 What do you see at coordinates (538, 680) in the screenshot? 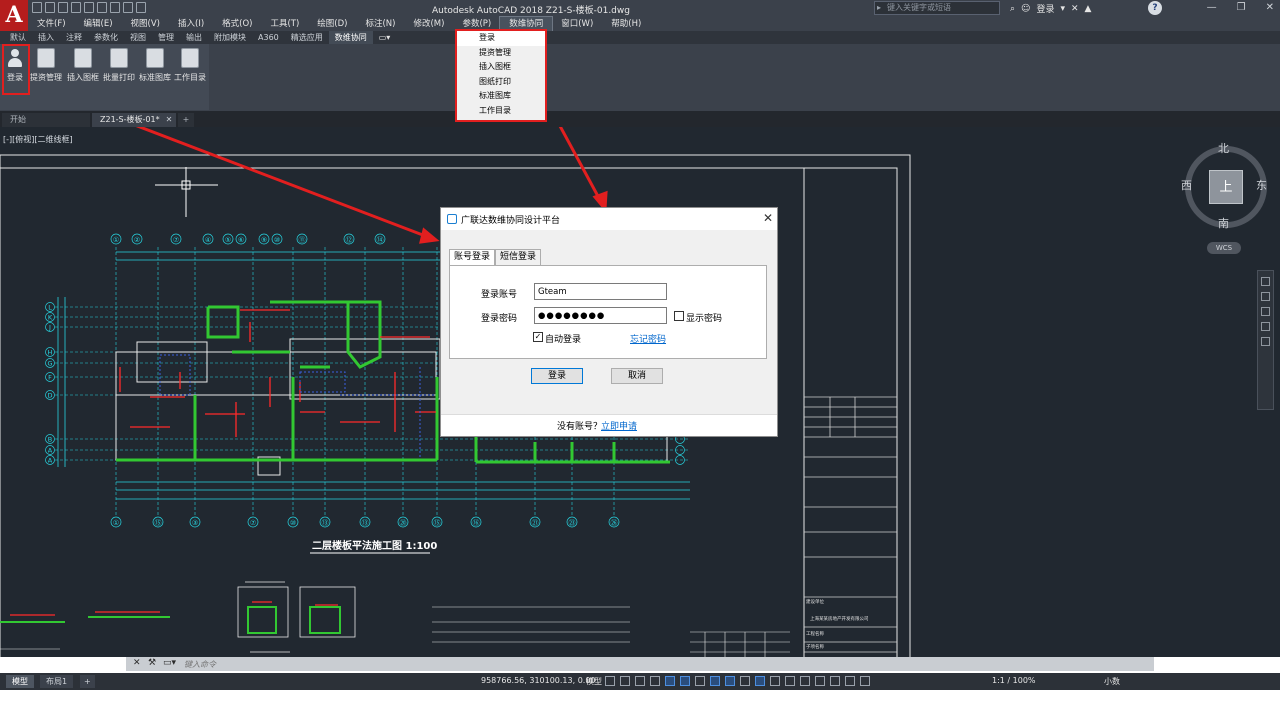
I see `coordinates-readout: 958766.56, 310100.13, 0.00` at bounding box center [538, 680].